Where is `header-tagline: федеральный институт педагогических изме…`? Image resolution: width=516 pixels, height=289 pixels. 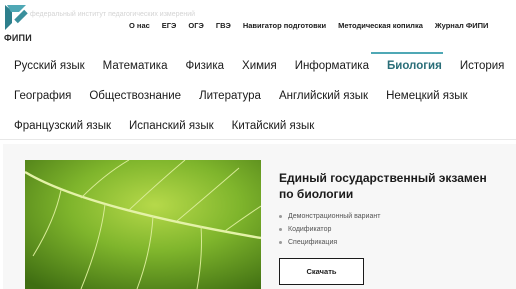 header-tagline: федеральный институт педагогических изме… is located at coordinates (113, 14).